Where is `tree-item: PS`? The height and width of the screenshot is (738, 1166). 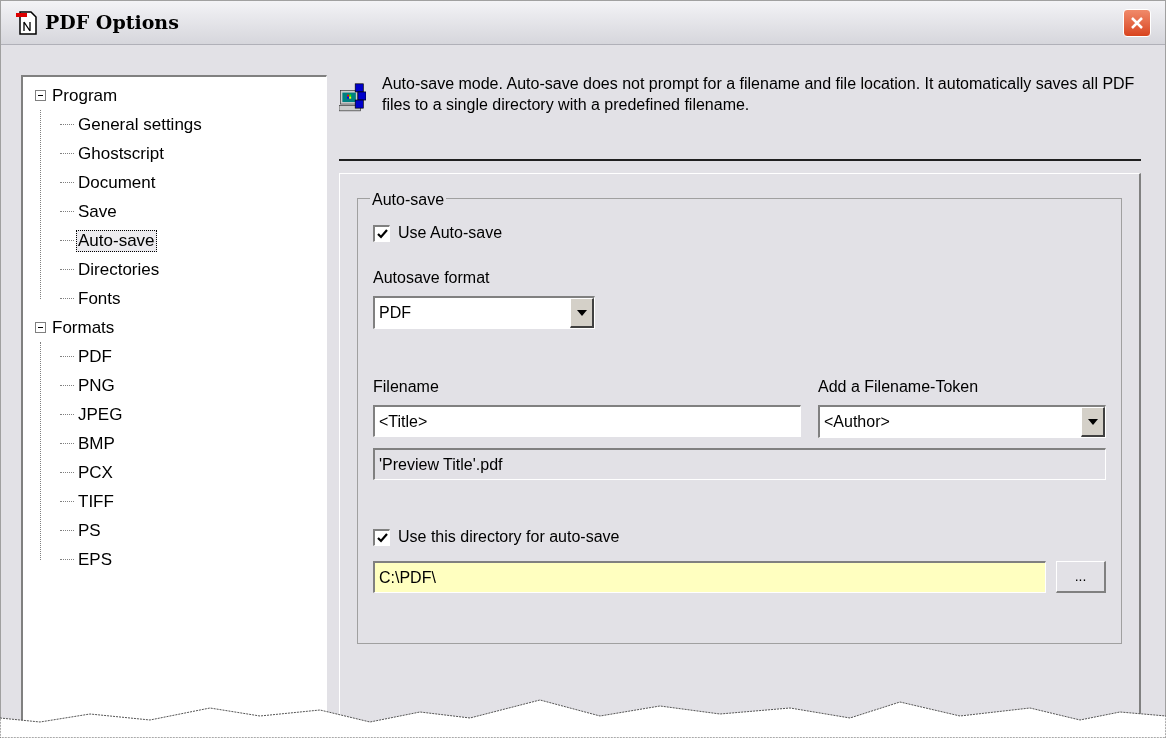 tree-item: PS is located at coordinates (89, 530).